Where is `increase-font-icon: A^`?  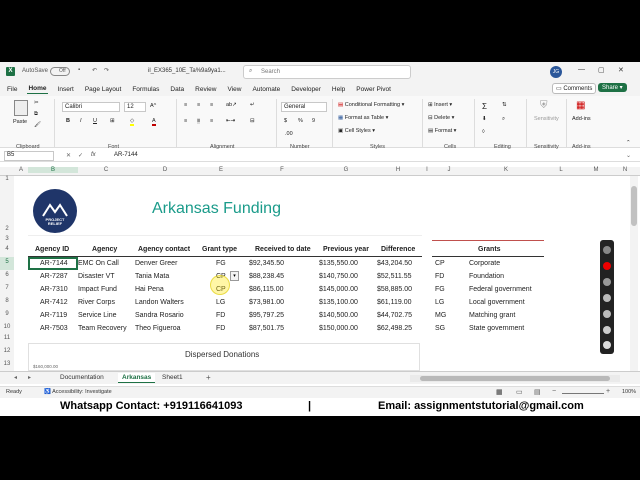
increase-font-icon: A^ is located at coordinates (153, 106).